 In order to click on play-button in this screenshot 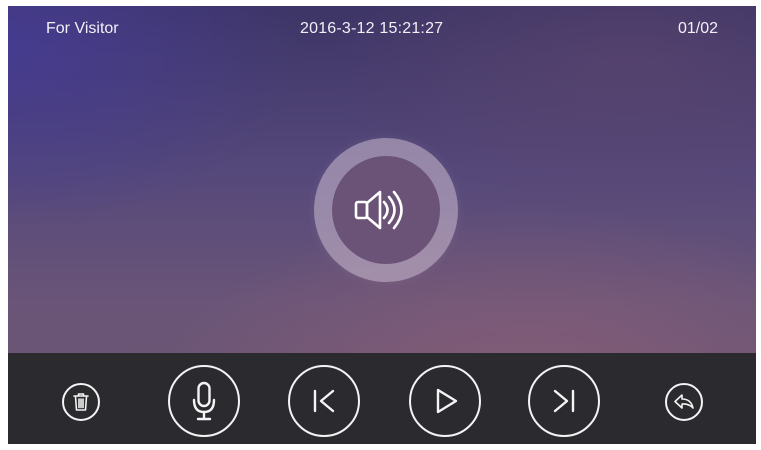, I will do `click(445, 401)`.